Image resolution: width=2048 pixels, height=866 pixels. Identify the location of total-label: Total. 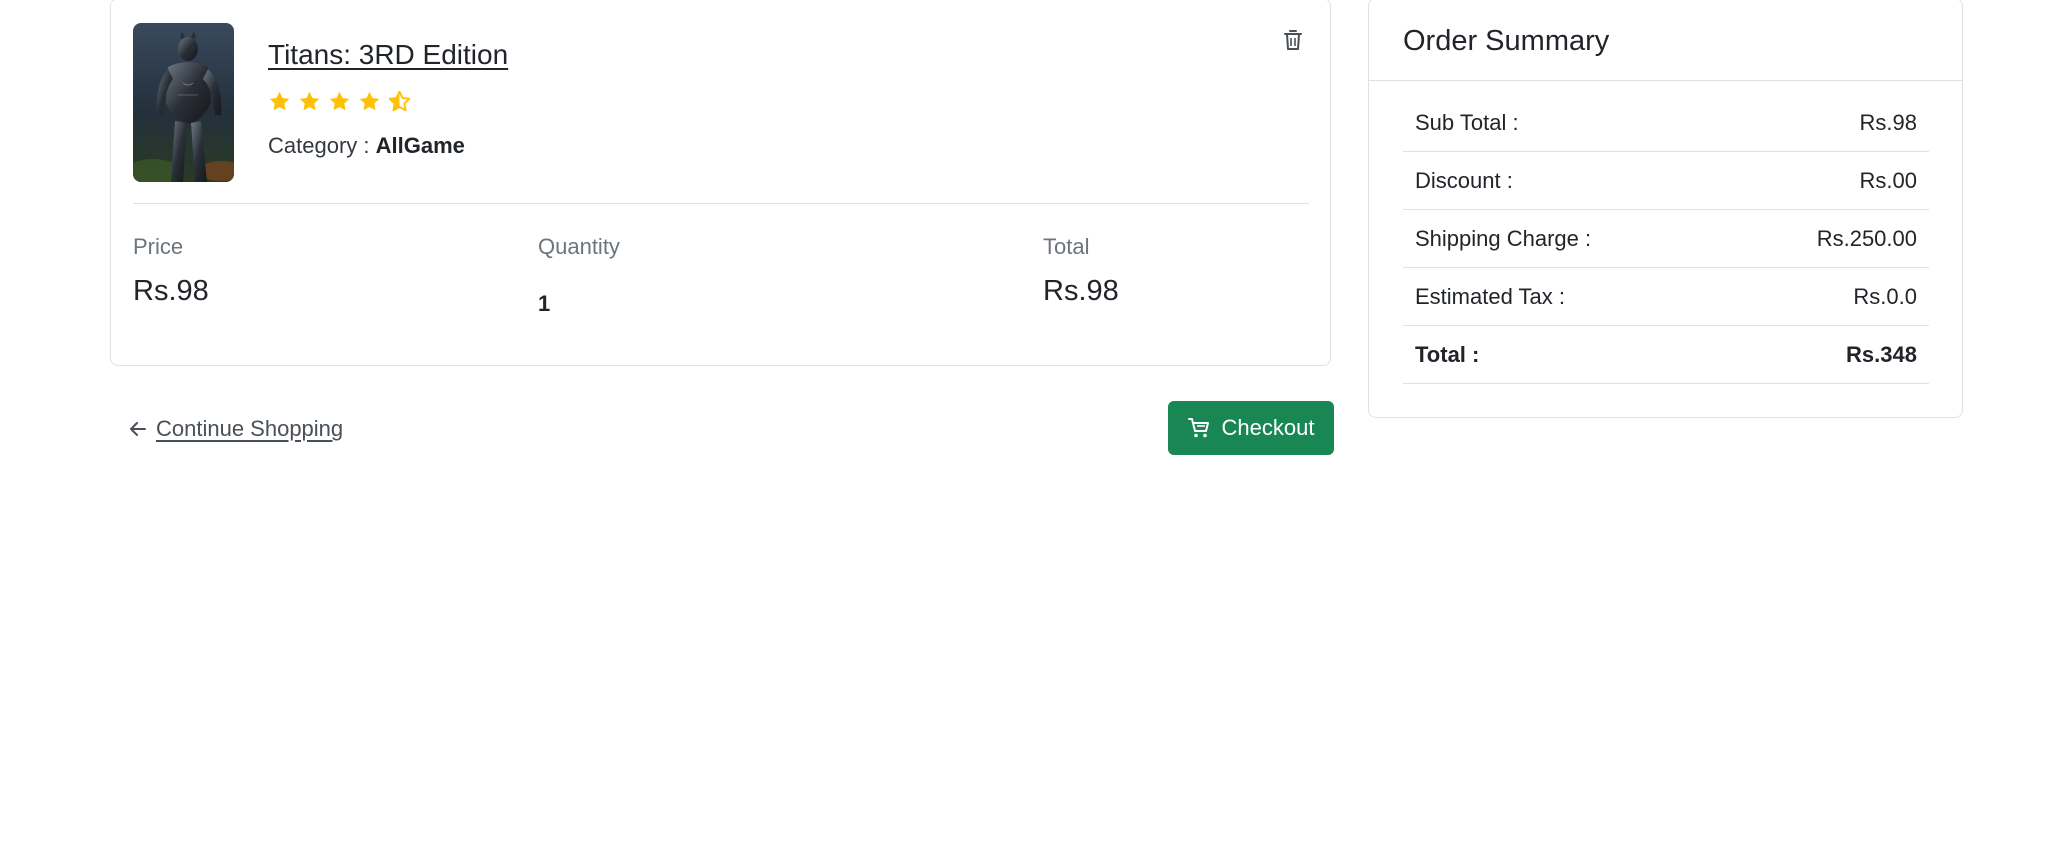
(1066, 246).